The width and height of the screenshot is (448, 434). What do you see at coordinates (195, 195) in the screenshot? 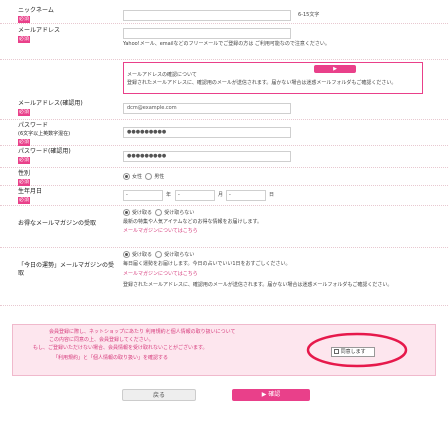
I see `birth-month-select: -` at bounding box center [195, 195].